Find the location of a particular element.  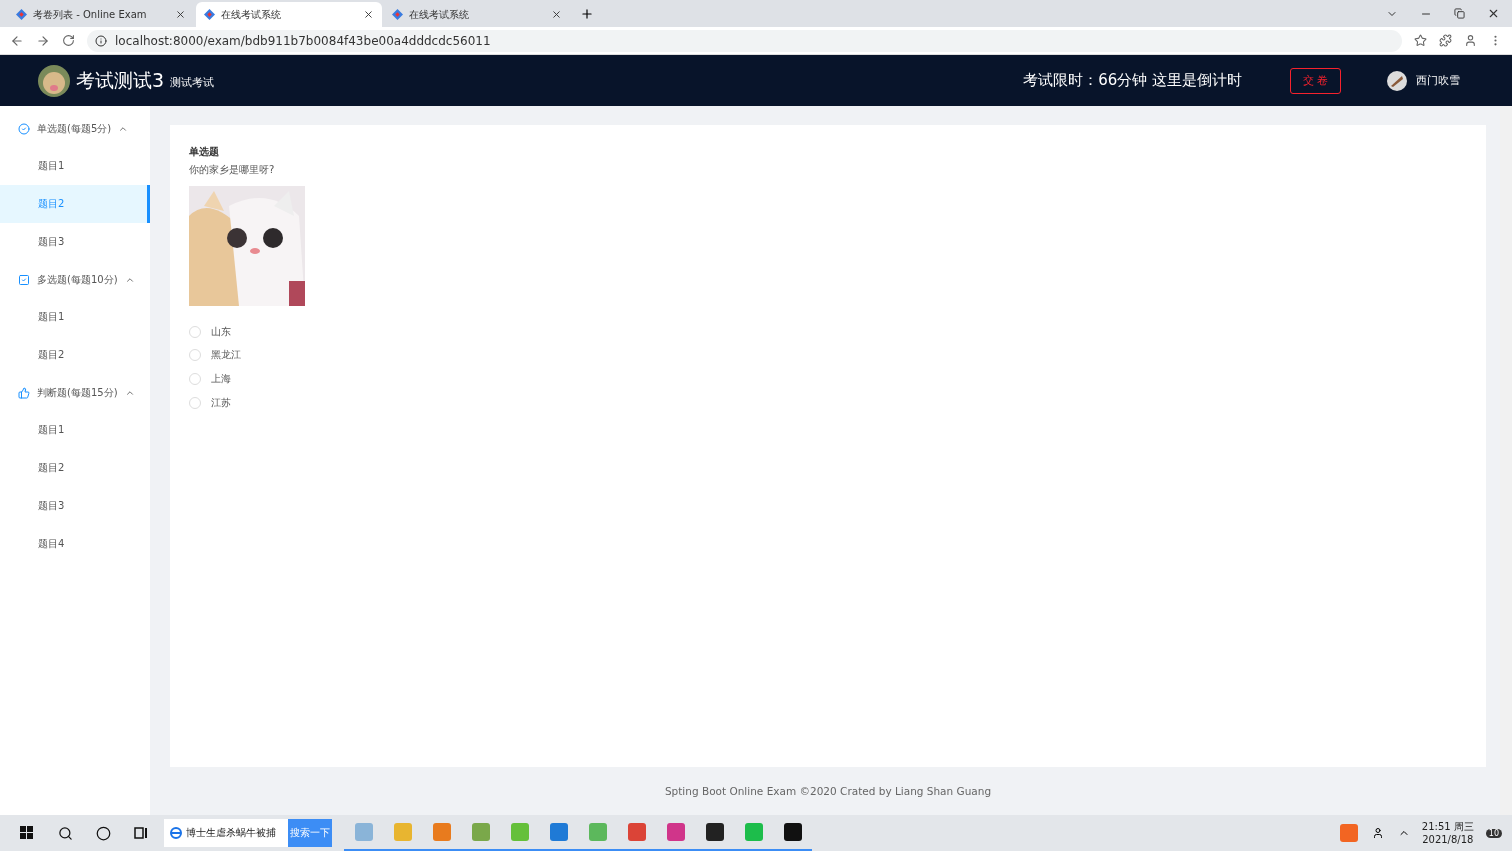

profile-icon is located at coordinates (1470, 40).